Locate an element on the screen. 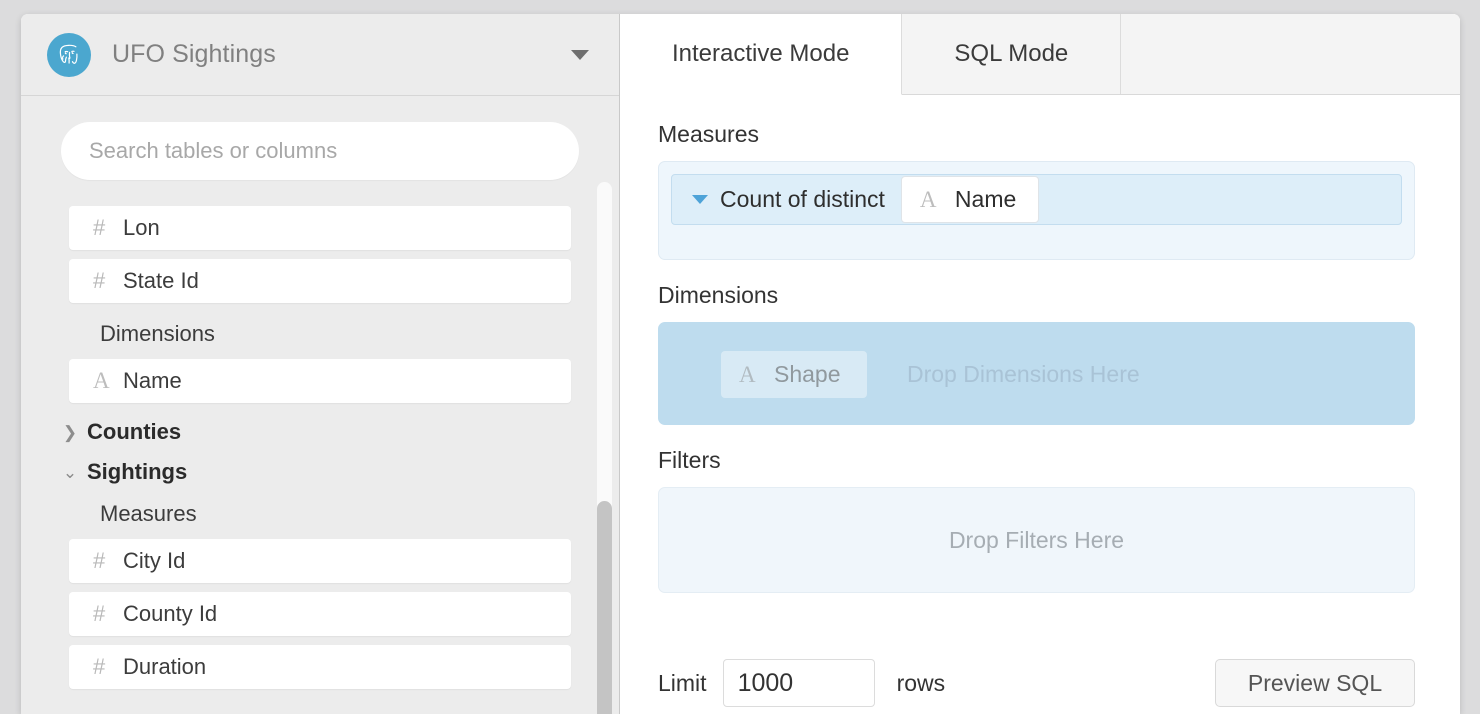 Image resolution: width=1480 pixels, height=714 pixels. sidebar-scrollbar-thumb is located at coordinates (604, 607).